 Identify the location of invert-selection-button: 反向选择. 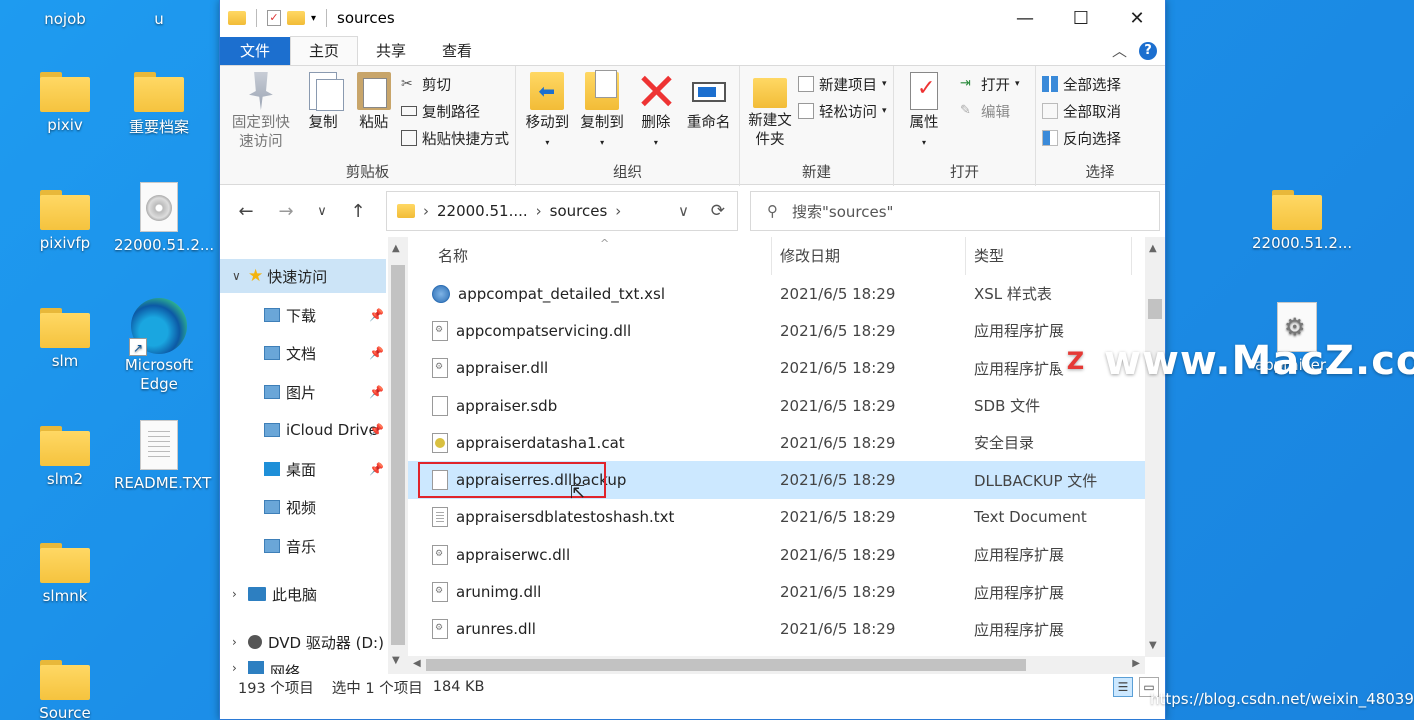
(1081, 138).